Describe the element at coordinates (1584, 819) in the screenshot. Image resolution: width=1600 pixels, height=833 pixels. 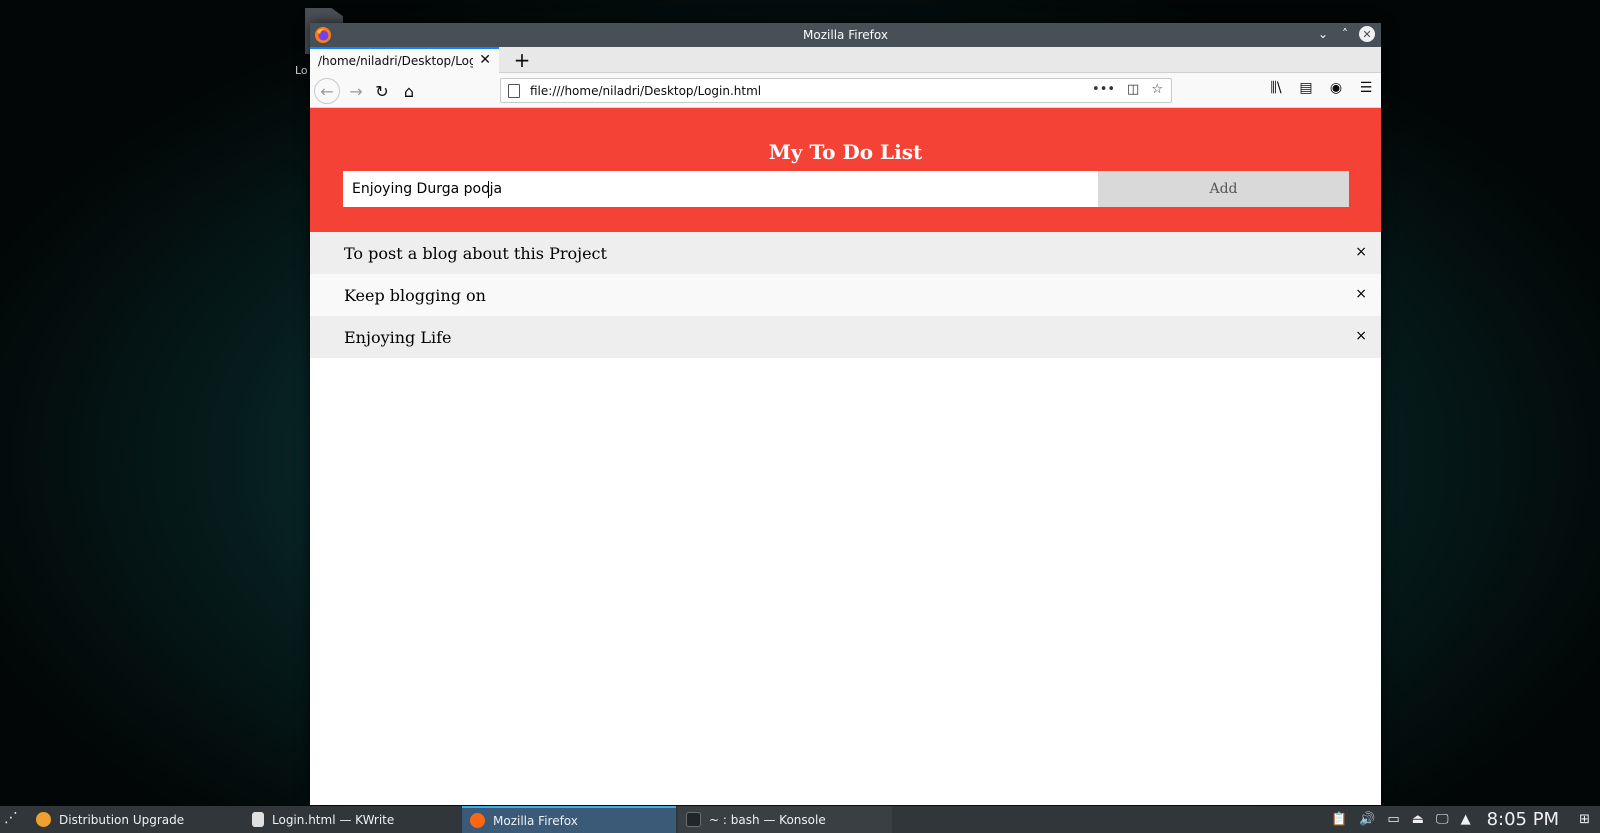
I see `show-desktop-icon: ⊞` at that location.